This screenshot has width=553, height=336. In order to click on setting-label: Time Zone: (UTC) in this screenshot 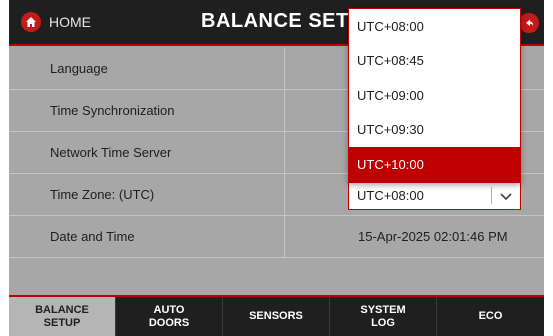, I will do `click(102, 194)`.